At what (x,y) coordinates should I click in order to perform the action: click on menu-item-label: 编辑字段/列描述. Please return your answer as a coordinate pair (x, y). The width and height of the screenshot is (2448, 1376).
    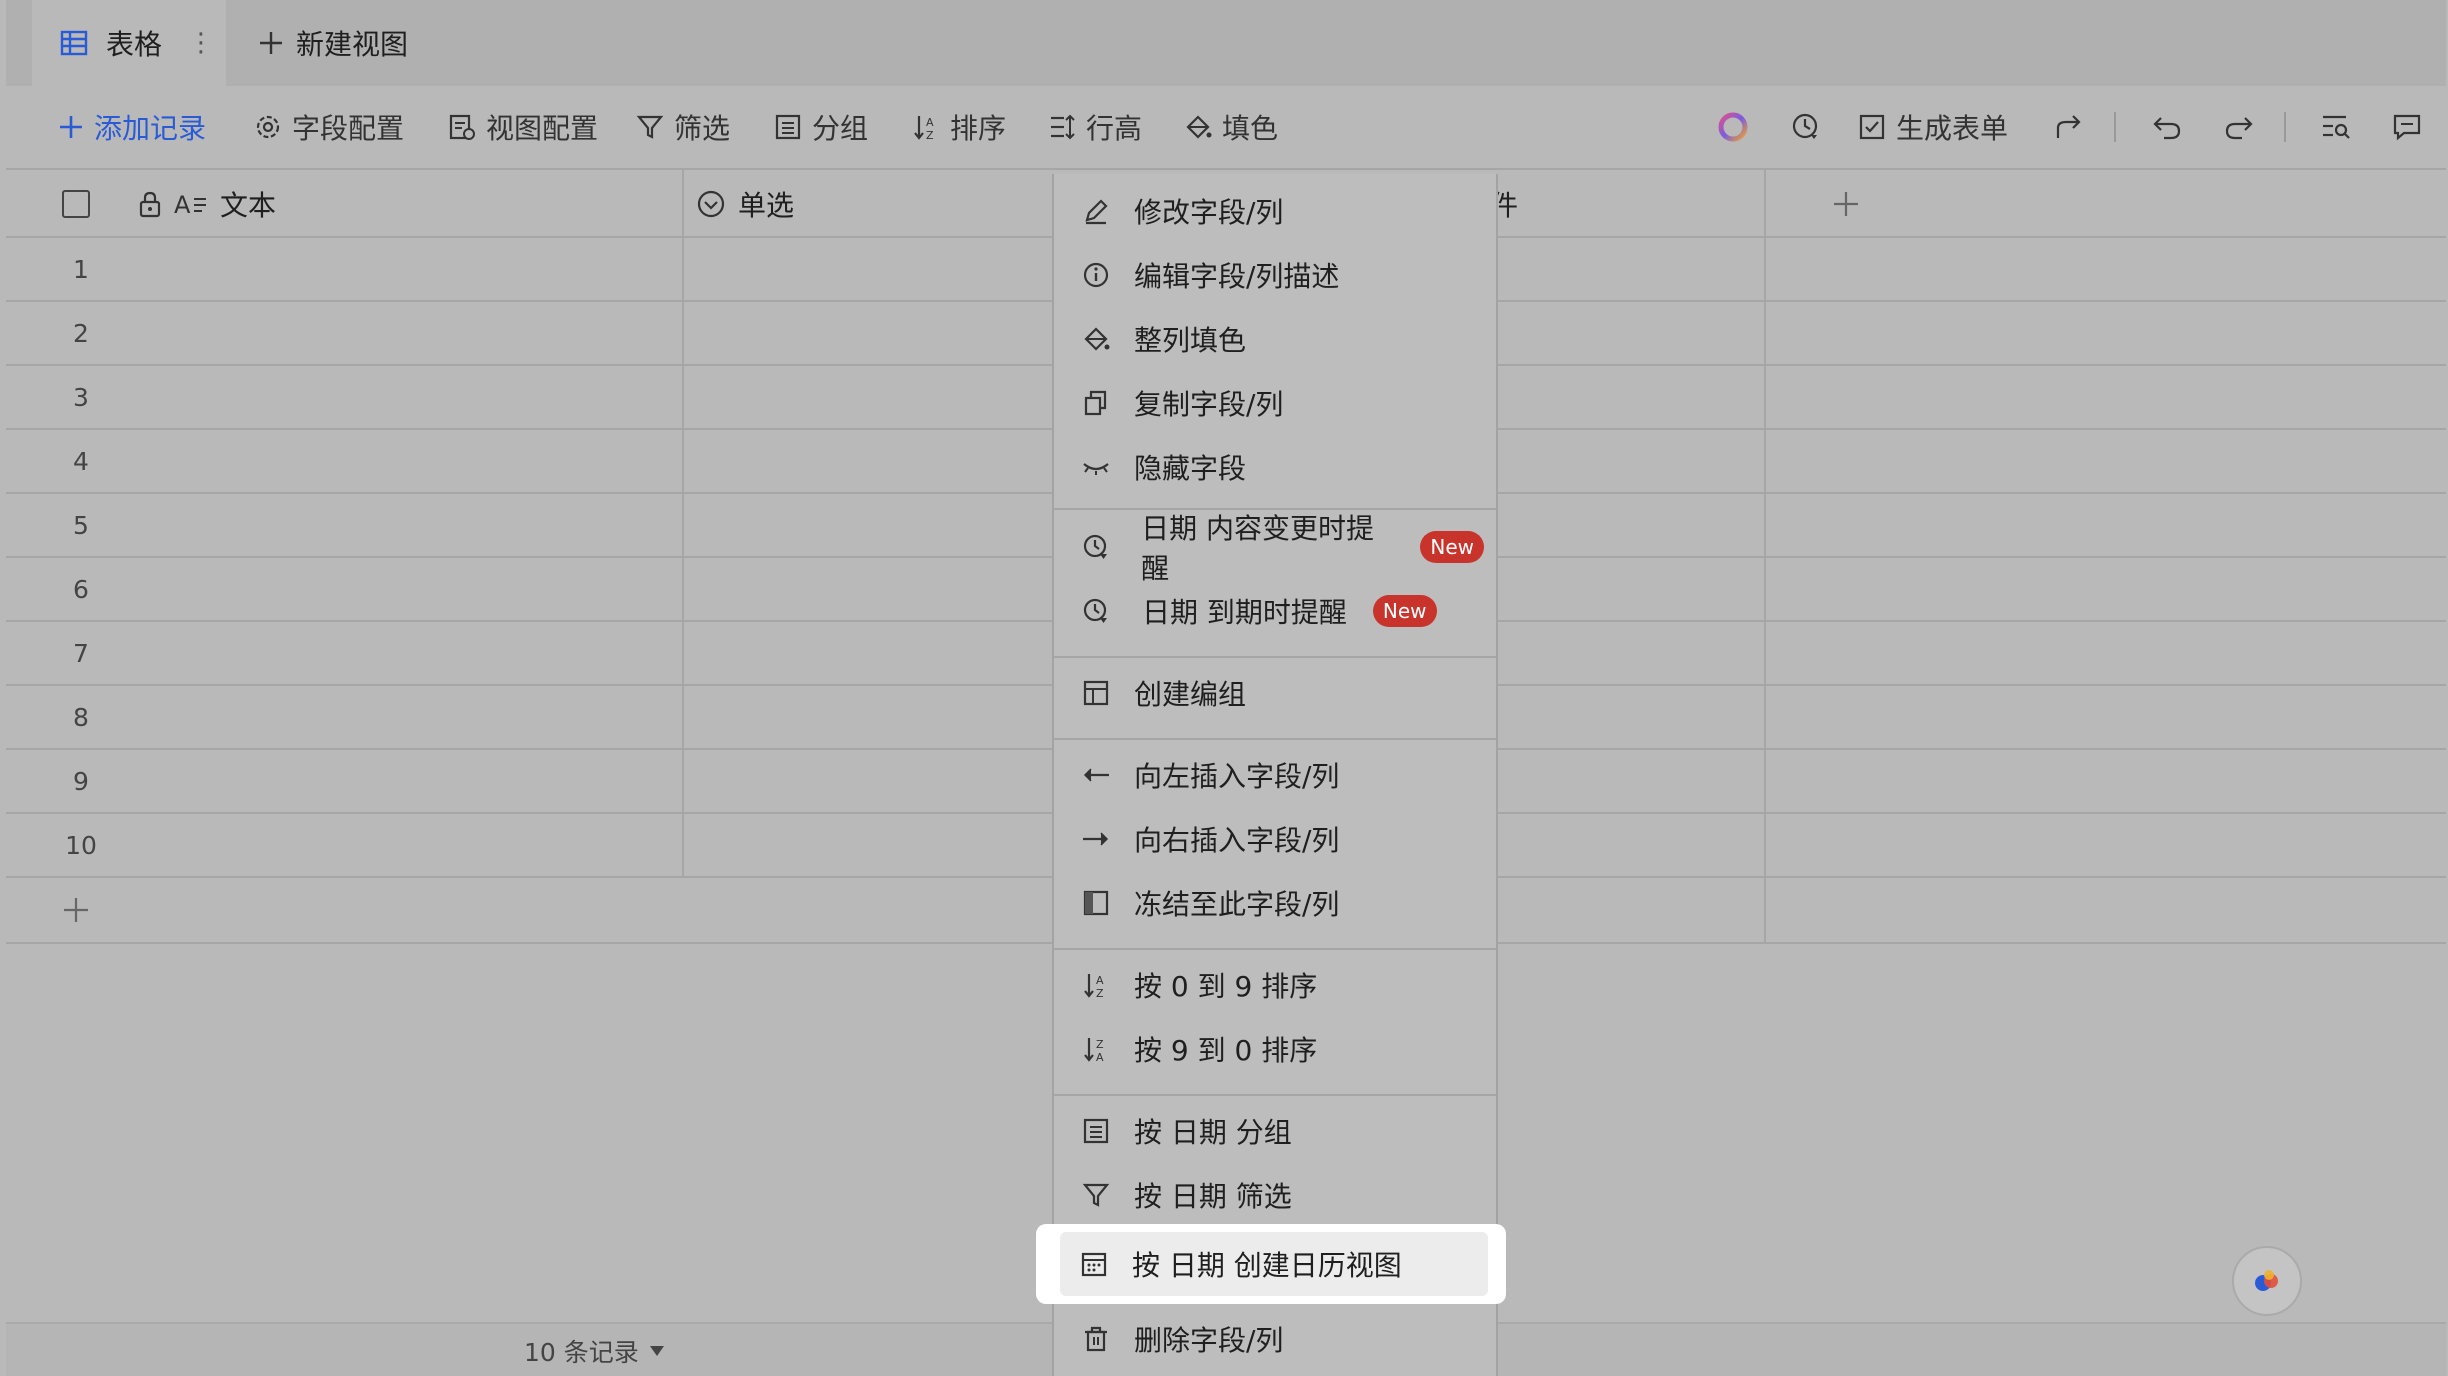
    Looking at the image, I should click on (1237, 276).